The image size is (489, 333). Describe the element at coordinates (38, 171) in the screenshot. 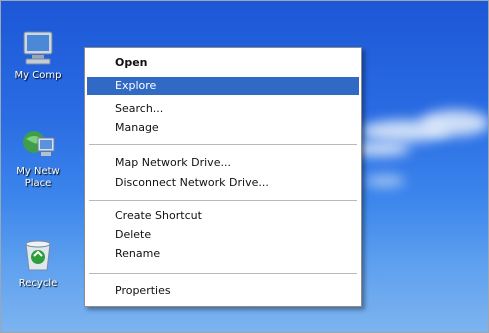

I see `desktop-icon-label: My Netw` at that location.